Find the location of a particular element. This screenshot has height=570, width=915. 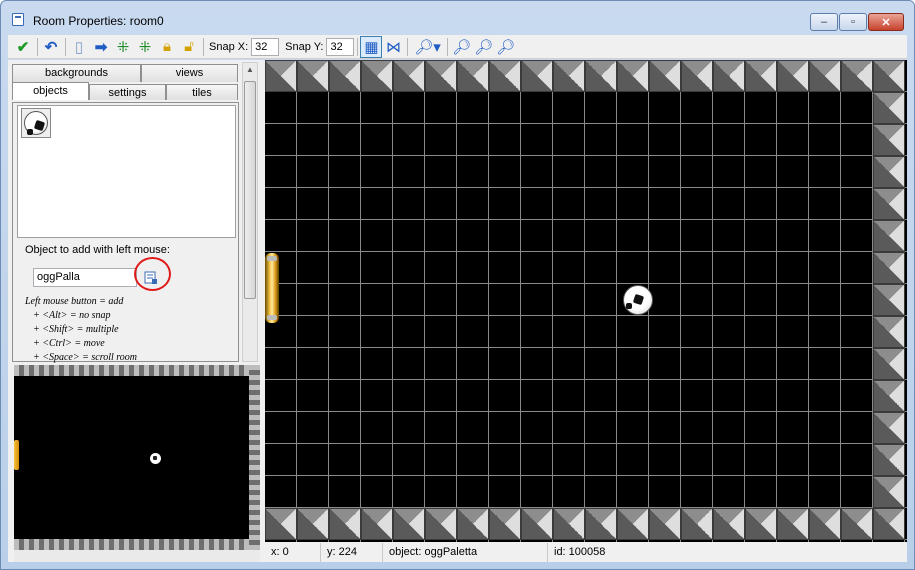

grid-toggle-icon: ▦ is located at coordinates (371, 46).